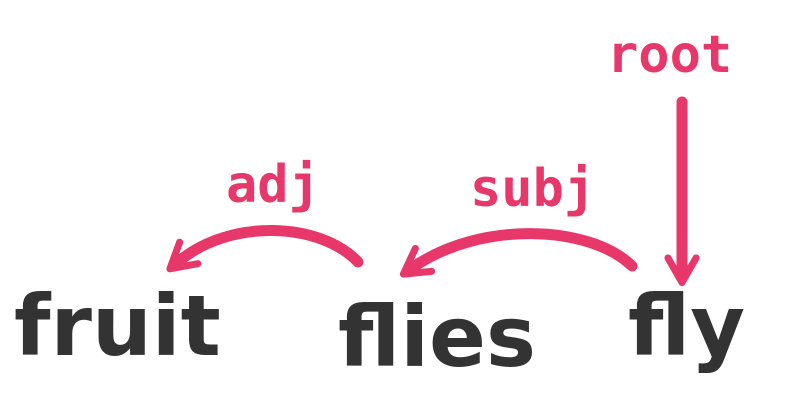 The image size is (788, 416). What do you see at coordinates (532, 189) in the screenshot?
I see `relation-label-subj: subj` at bounding box center [532, 189].